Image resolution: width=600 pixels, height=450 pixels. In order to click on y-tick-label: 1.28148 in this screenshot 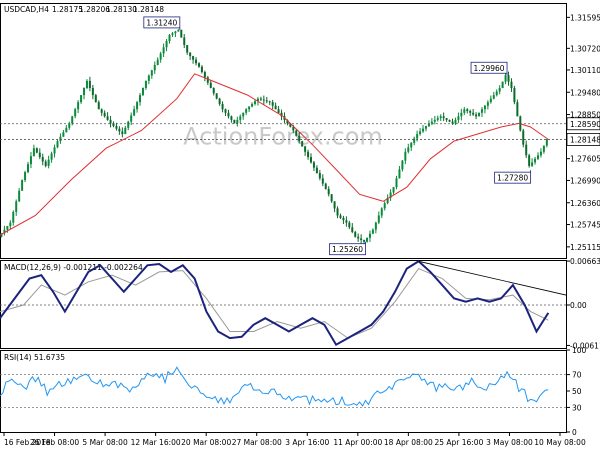, I will do `click(585, 139)`.